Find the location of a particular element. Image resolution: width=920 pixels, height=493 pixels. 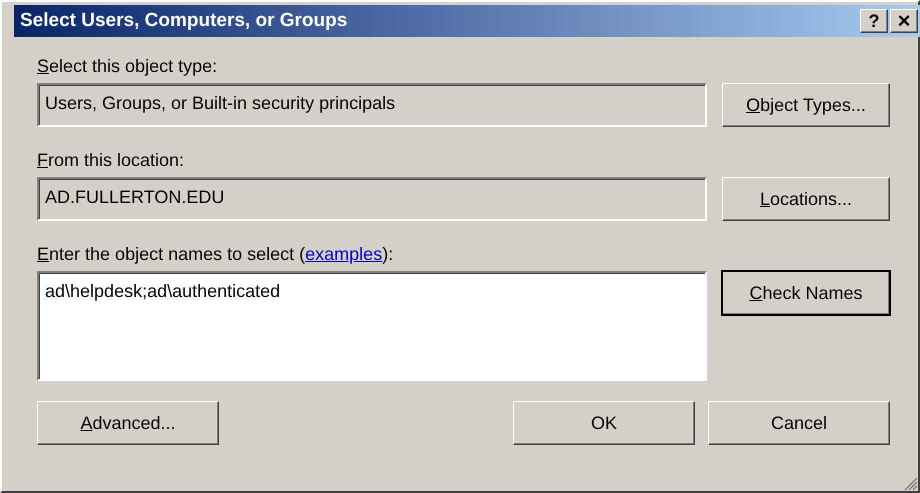

resize-grip-icon is located at coordinates (910, 483).